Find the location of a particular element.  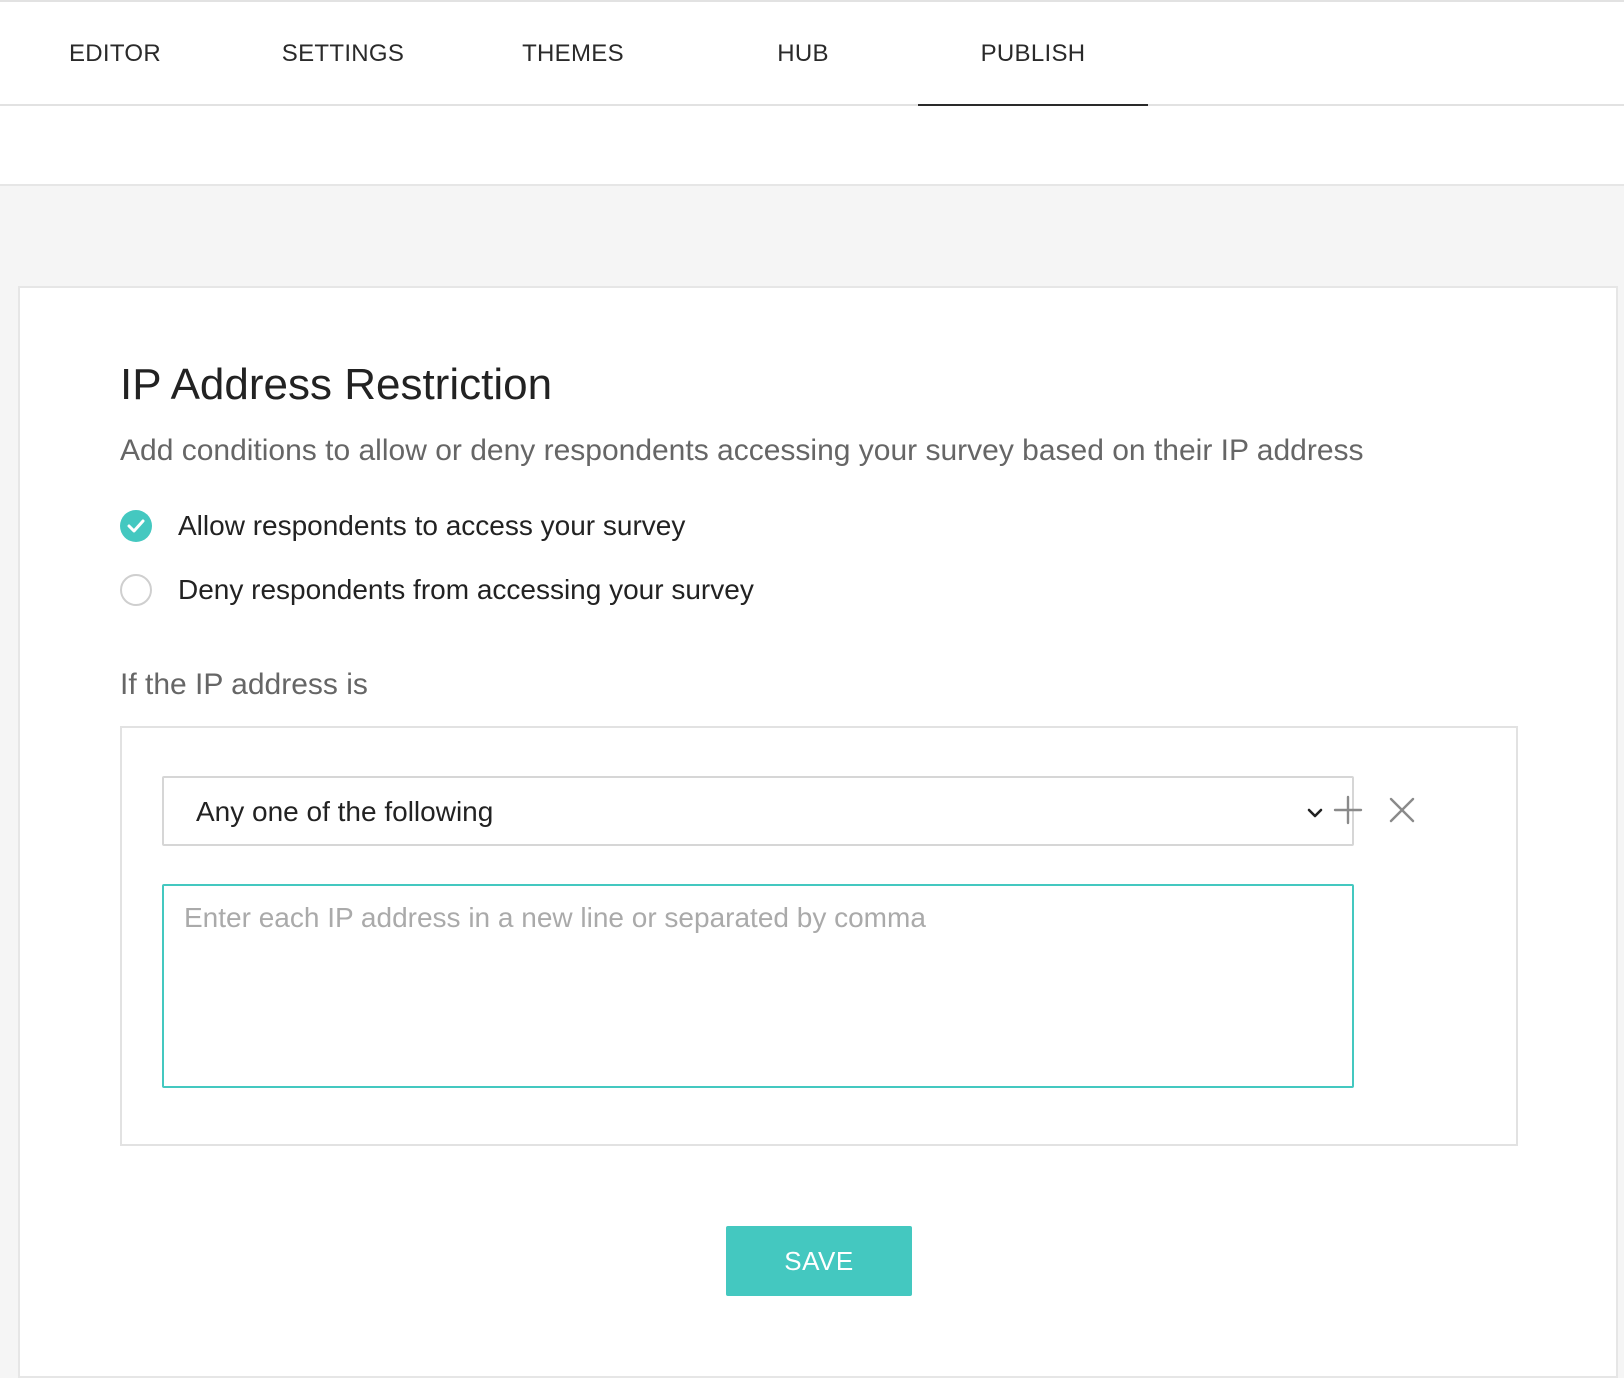

match-type-dropdown: Any one of the following is located at coordinates (758, 811).